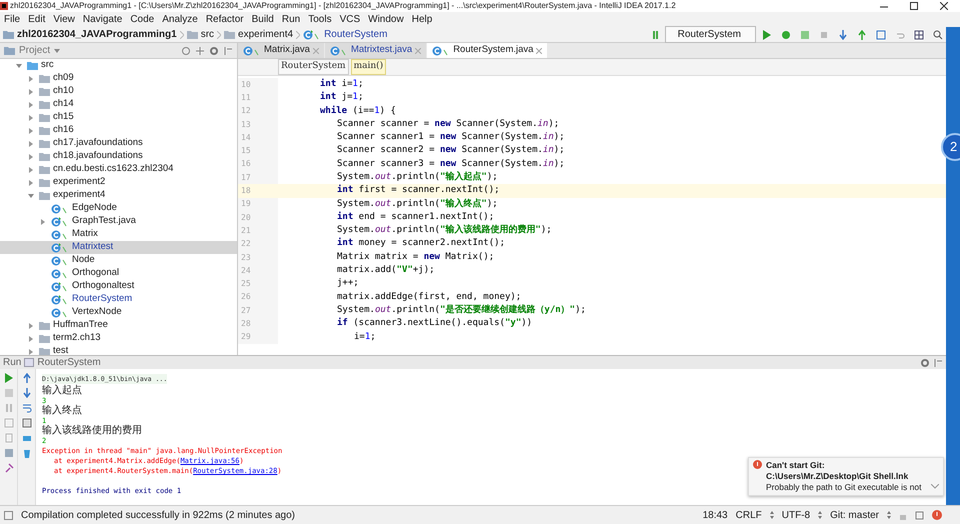 This screenshot has height=524, width=960. I want to click on expand-icon, so click(935, 486).